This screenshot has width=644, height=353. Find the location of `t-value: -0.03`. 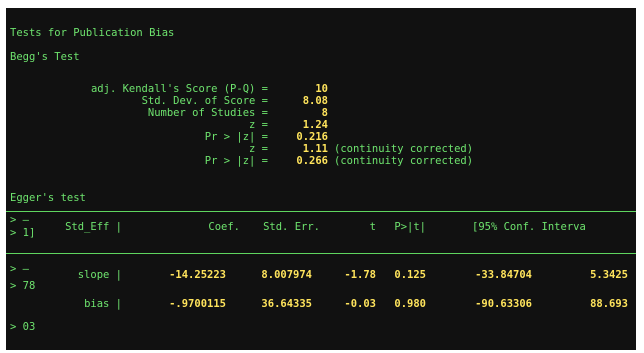

t-value: -0.03 is located at coordinates (360, 304).